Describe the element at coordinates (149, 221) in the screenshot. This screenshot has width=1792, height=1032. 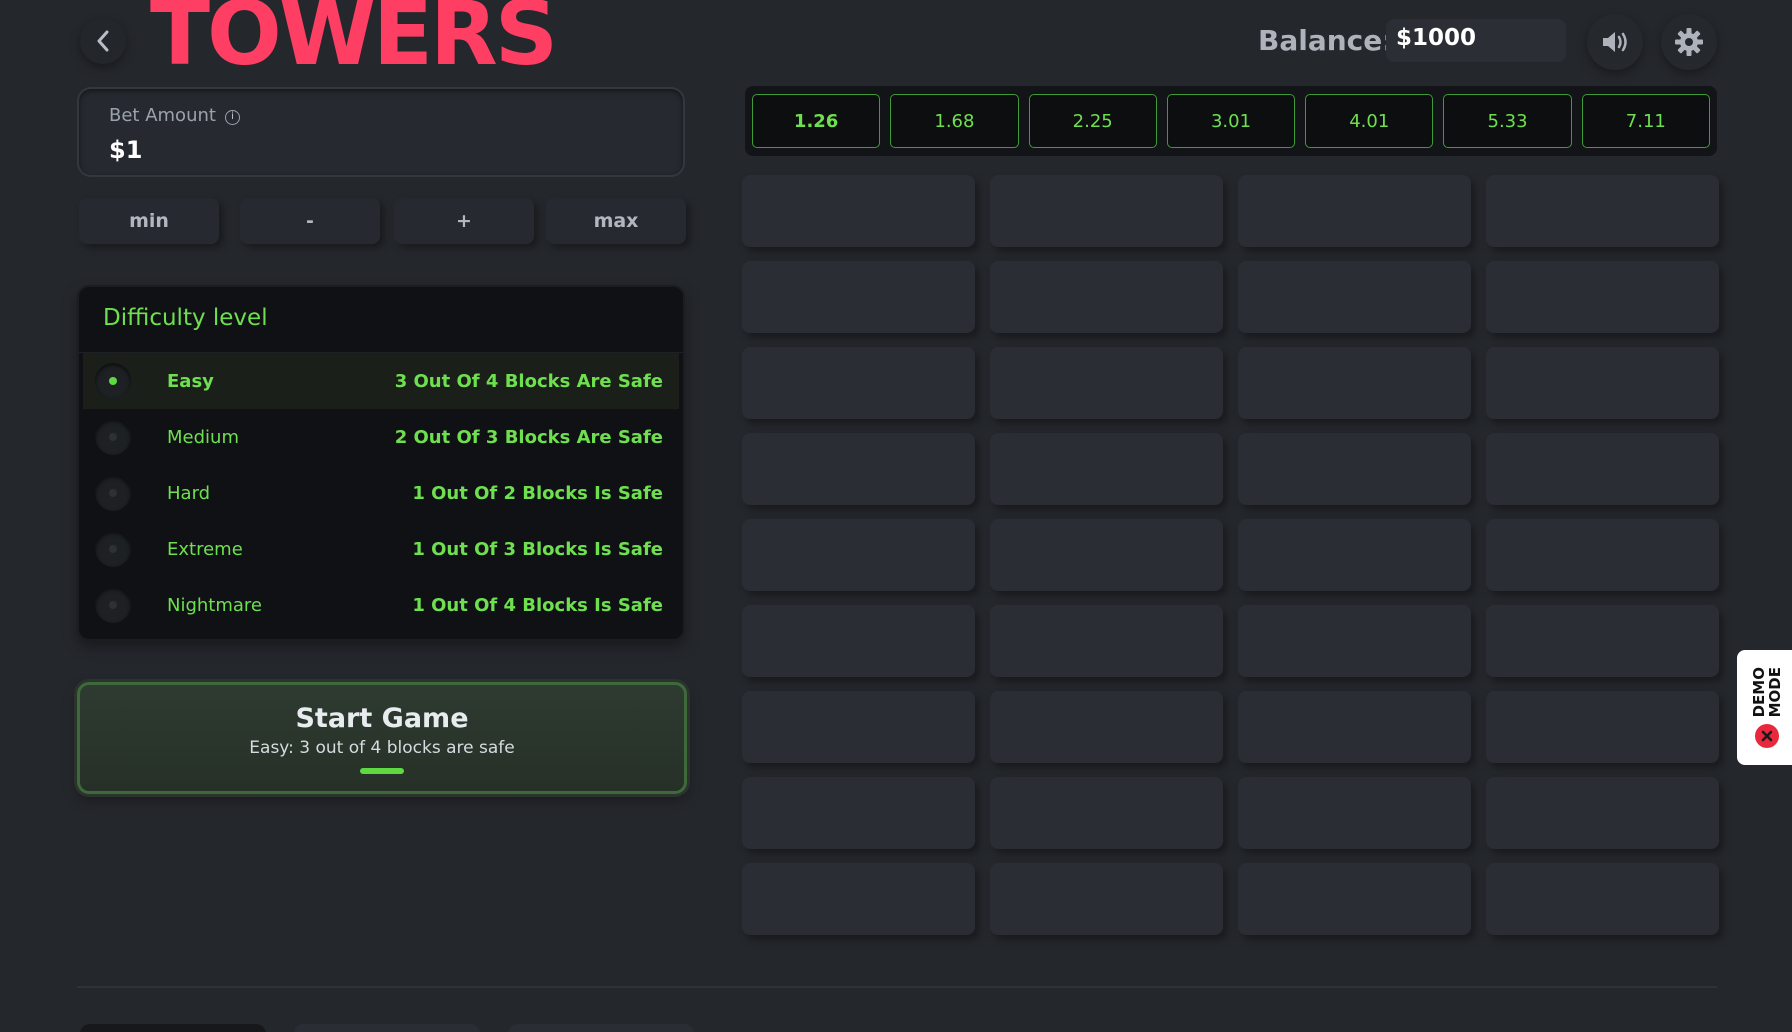
I see `bet-min-button: min` at that location.